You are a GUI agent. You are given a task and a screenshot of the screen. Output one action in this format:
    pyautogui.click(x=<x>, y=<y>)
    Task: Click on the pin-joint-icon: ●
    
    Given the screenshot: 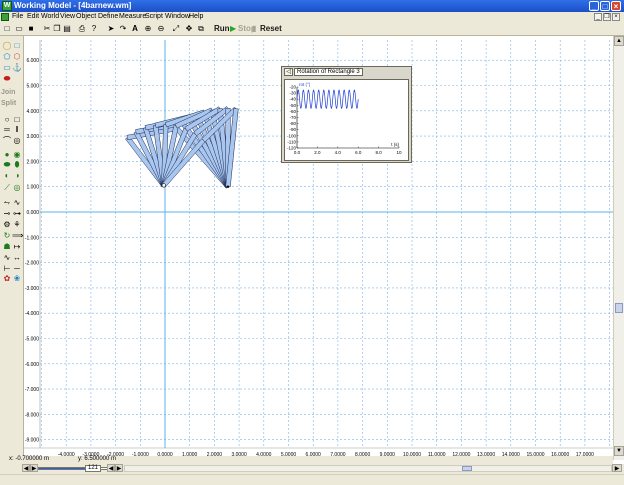 What is the action you would take?
    pyautogui.click(x=7, y=154)
    